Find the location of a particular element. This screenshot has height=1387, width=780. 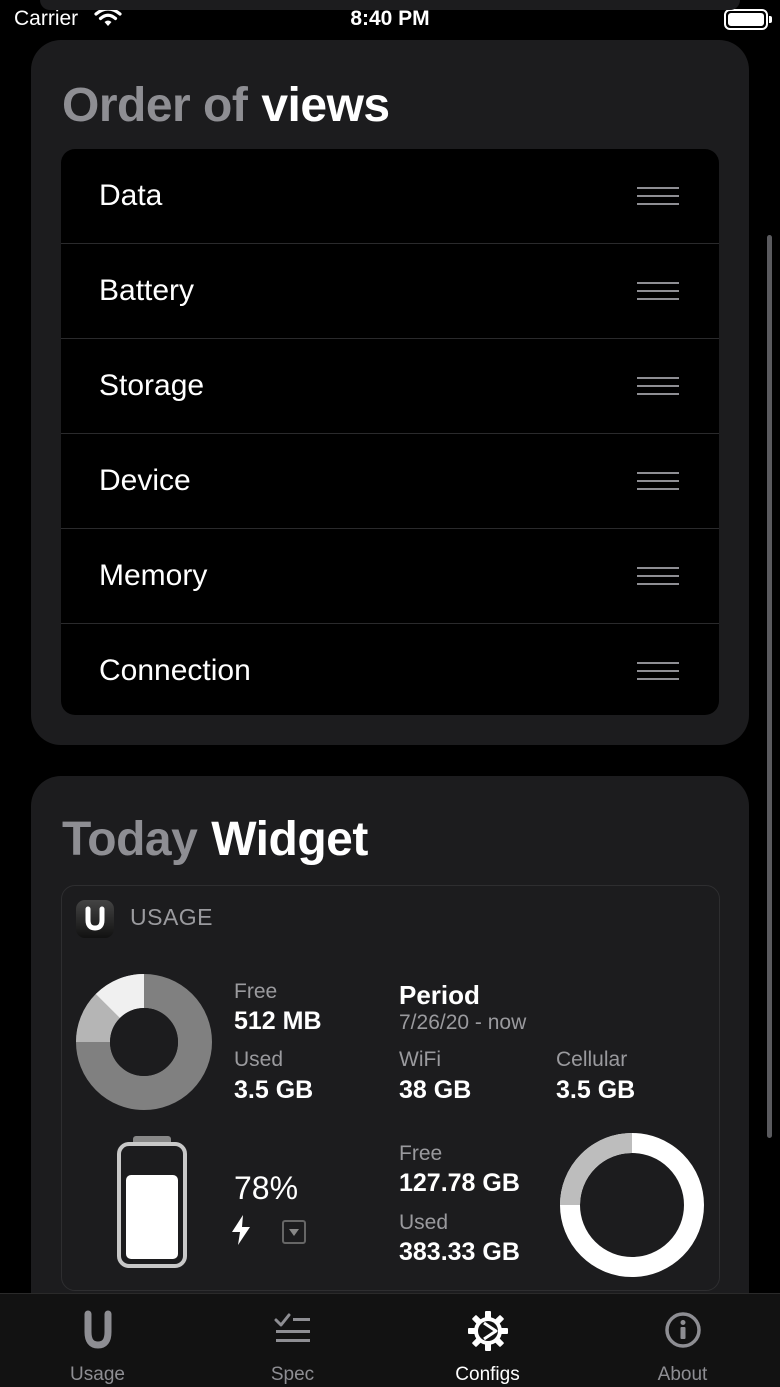

order-row-label: Memory is located at coordinates (153, 575).